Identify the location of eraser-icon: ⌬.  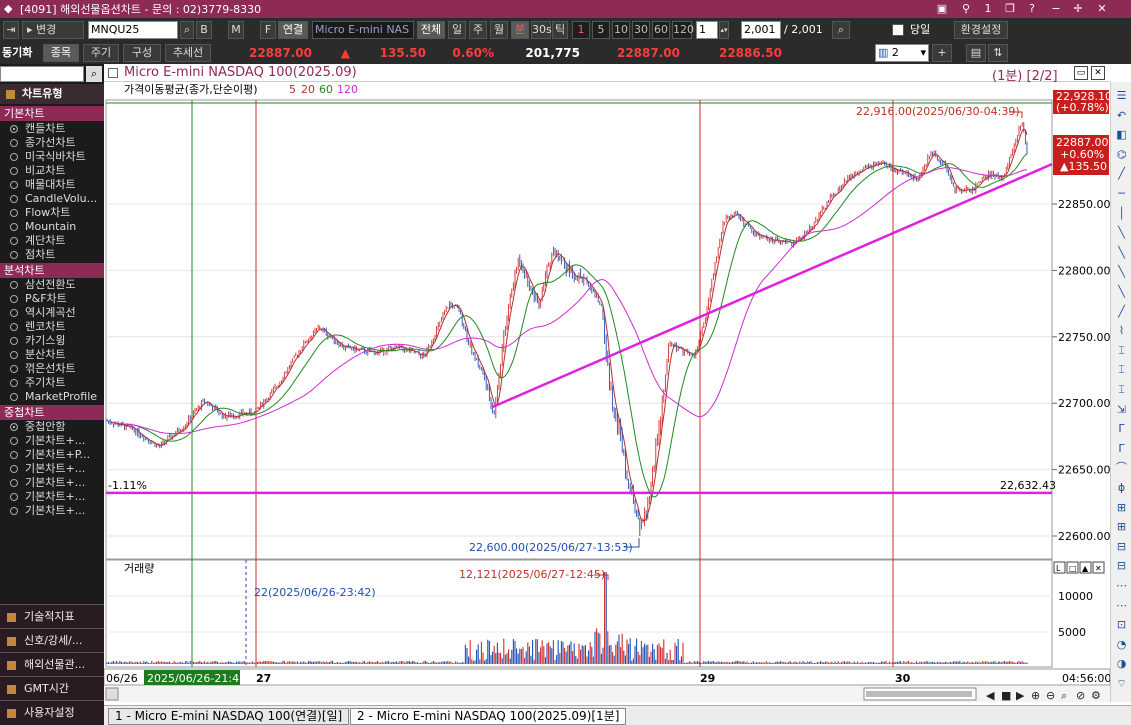
(1121, 154).